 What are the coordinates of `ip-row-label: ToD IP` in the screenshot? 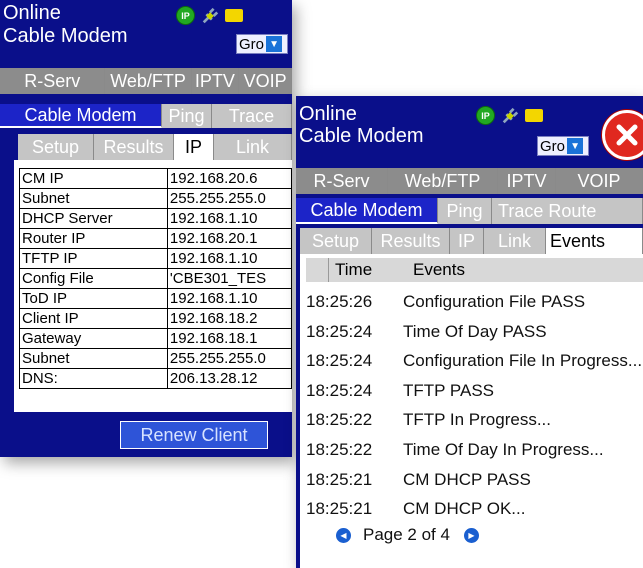 It's located at (93, 298).